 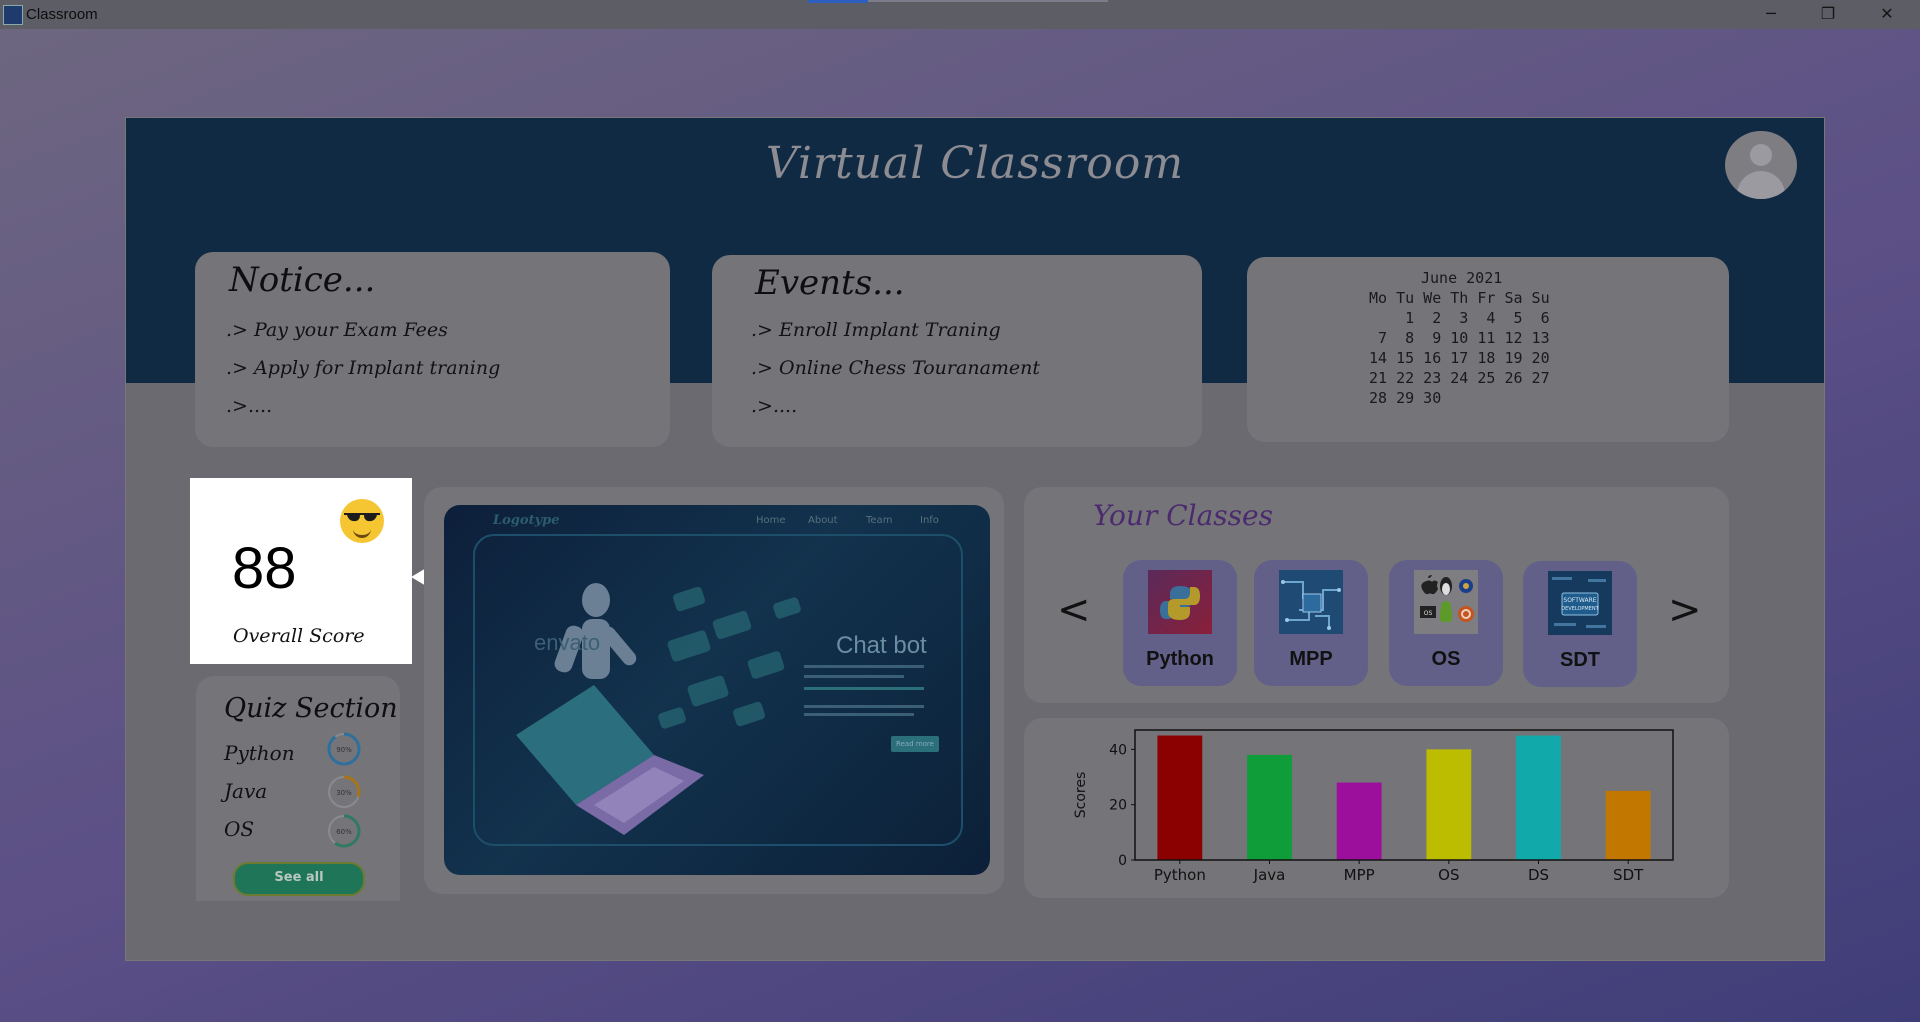 What do you see at coordinates (1538, 875) in the screenshot?
I see `x-tick-label: DS` at bounding box center [1538, 875].